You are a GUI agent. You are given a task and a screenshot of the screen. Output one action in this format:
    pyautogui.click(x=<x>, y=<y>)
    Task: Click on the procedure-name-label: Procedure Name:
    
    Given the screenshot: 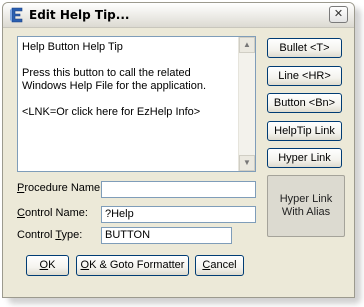 What is the action you would take?
    pyautogui.click(x=60, y=188)
    